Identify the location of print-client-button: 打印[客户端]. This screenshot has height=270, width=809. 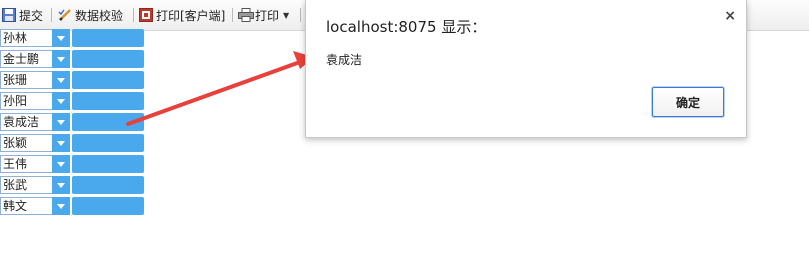
(182, 15).